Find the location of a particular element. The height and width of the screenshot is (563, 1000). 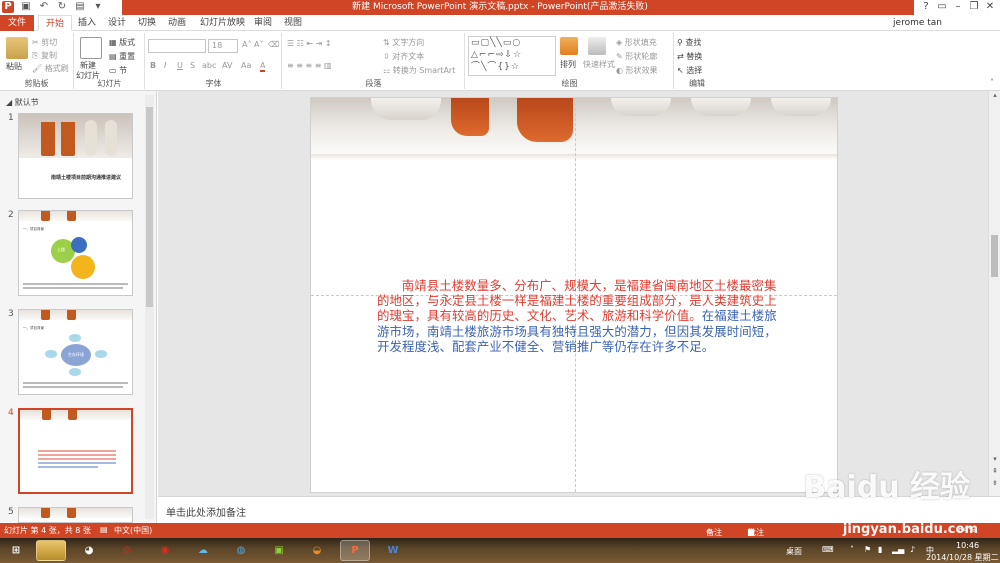

shape-effects-button: ◐ 形状效果 is located at coordinates (637, 70).